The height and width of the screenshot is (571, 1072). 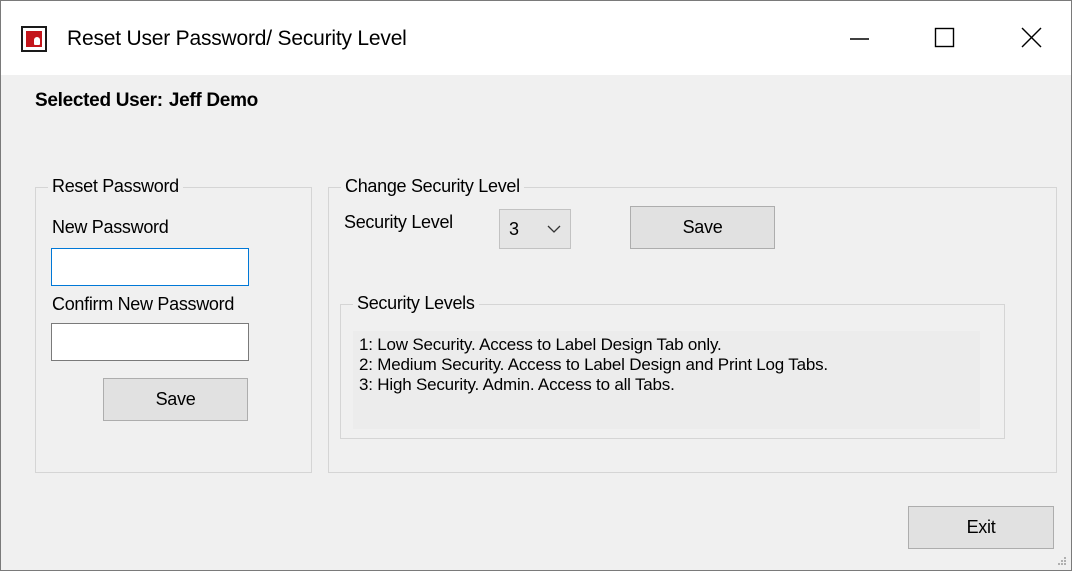 I want to click on security-level-label: Security Level, so click(x=398, y=222).